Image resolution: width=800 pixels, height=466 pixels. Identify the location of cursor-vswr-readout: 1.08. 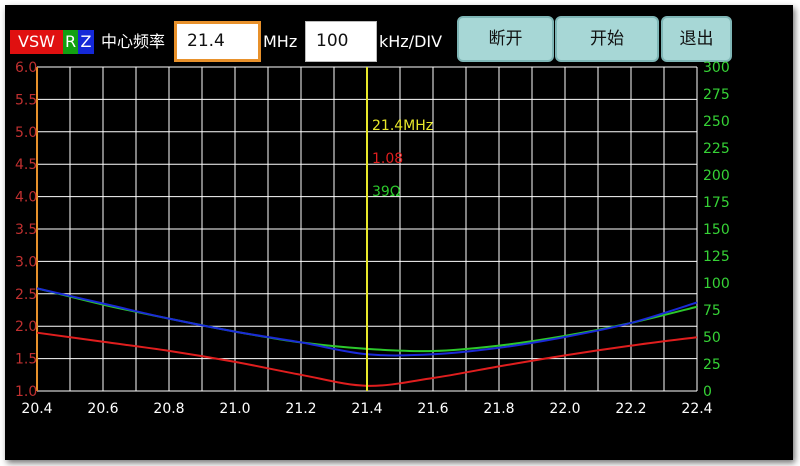
(387, 159).